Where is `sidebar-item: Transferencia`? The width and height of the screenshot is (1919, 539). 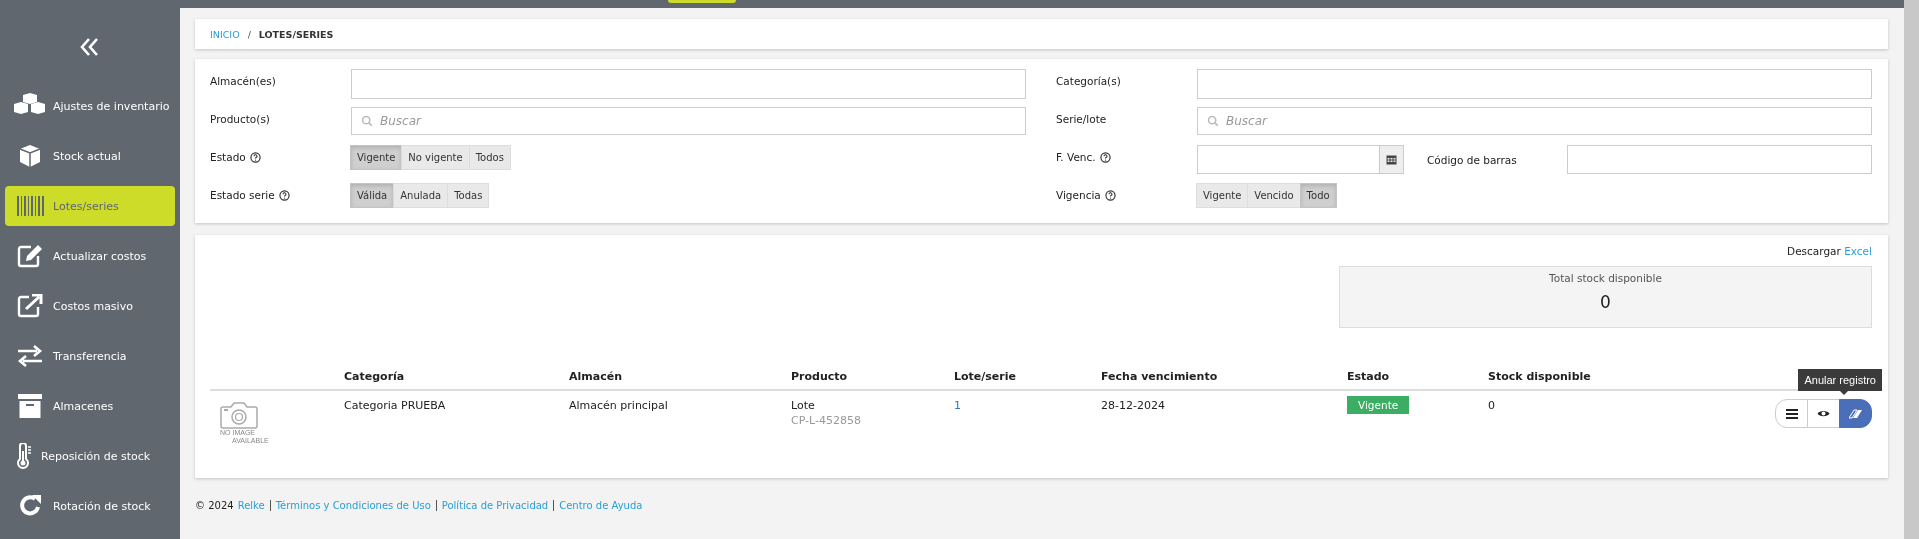
sidebar-item: Transferencia is located at coordinates (90, 356).